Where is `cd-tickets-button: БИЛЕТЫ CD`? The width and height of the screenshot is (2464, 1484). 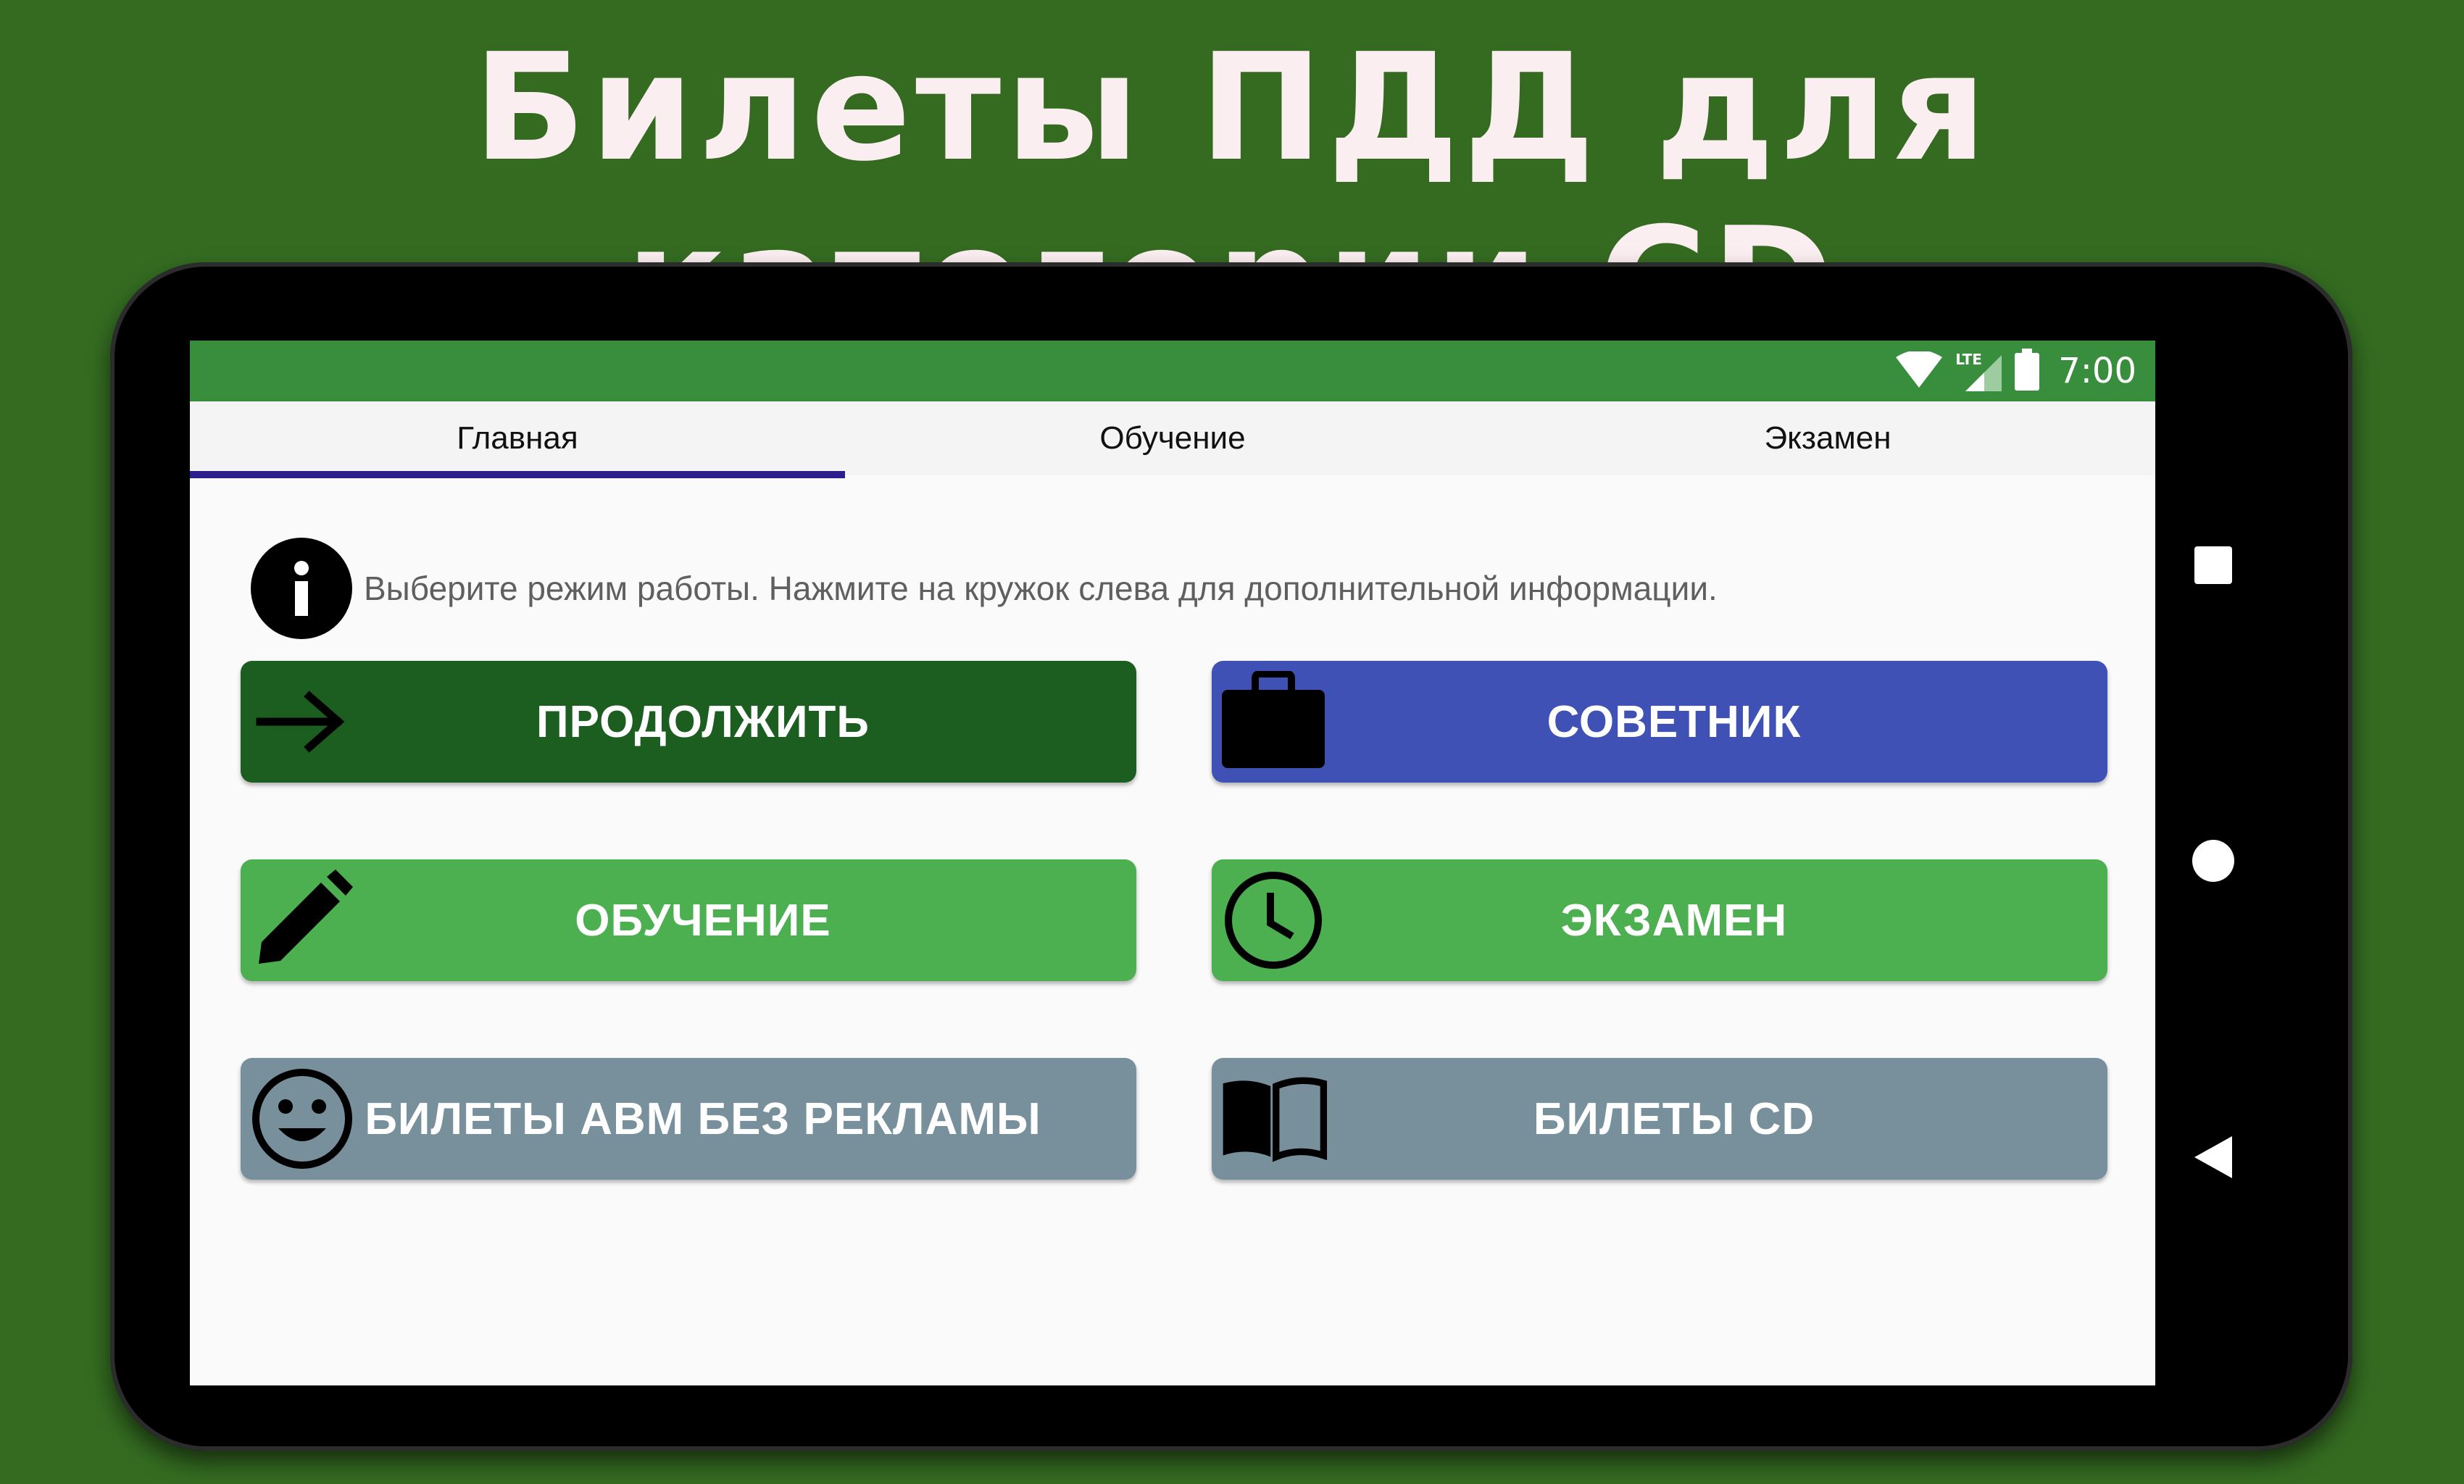 cd-tickets-button: БИЛЕТЫ CD is located at coordinates (1659, 1119).